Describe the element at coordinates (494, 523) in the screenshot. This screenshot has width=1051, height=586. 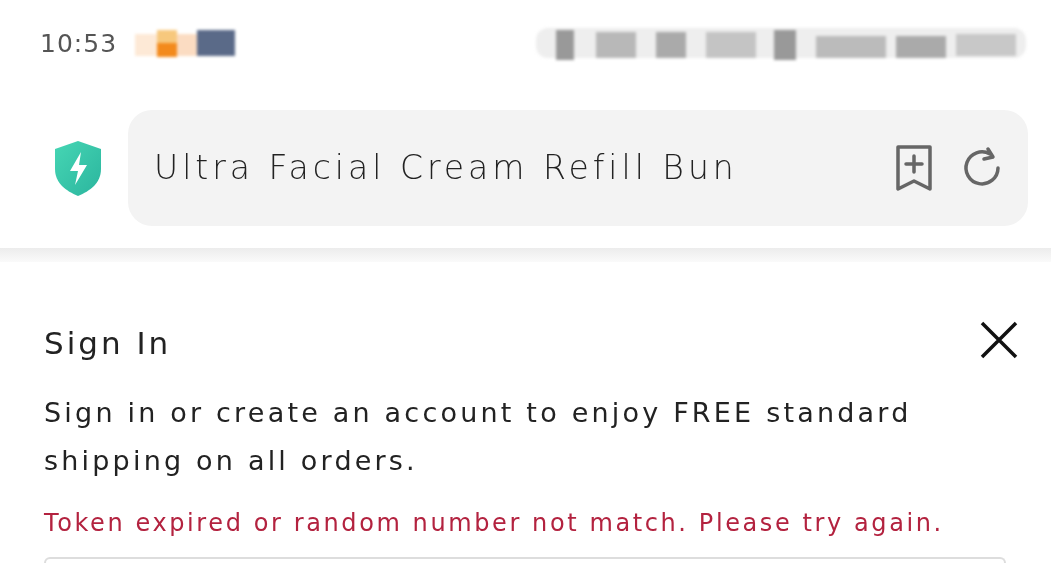
I see `error-message: Token expired or random number not match. Please try again.` at that location.